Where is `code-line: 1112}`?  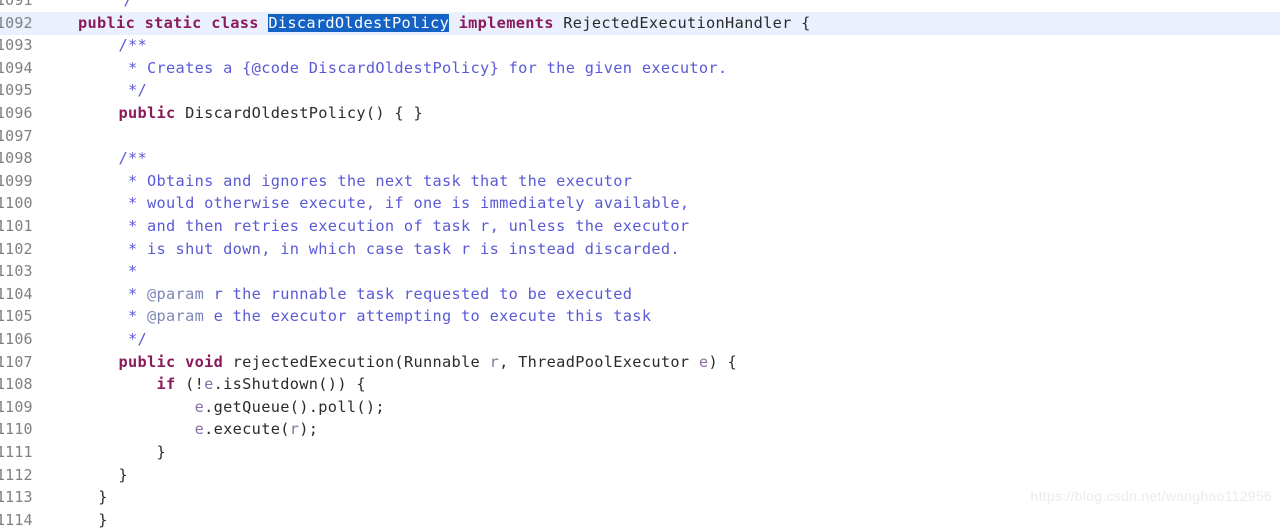
code-line: 1112} is located at coordinates (640, 475).